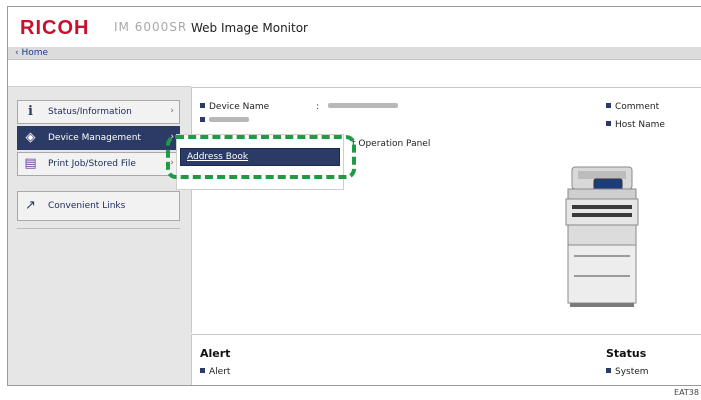 The image size is (701, 400). What do you see at coordinates (90, 112) in the screenshot?
I see `sidebar-item-label: Status/Information` at bounding box center [90, 112].